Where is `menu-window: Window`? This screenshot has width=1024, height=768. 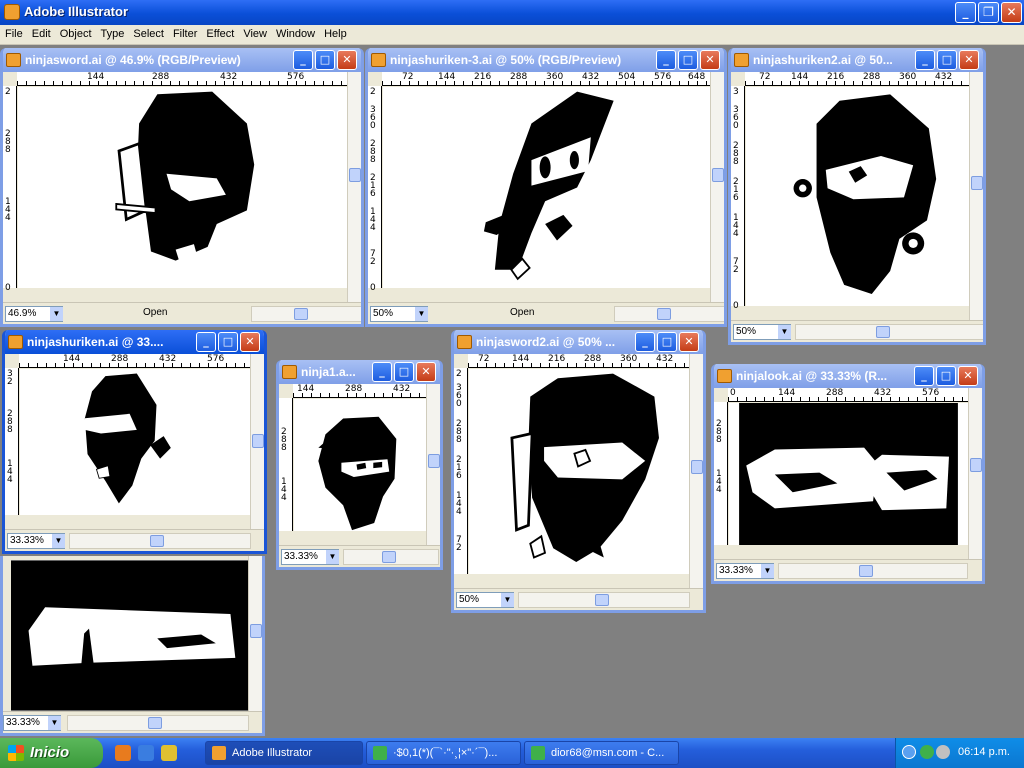
menu-window: Window is located at coordinates (295, 32).